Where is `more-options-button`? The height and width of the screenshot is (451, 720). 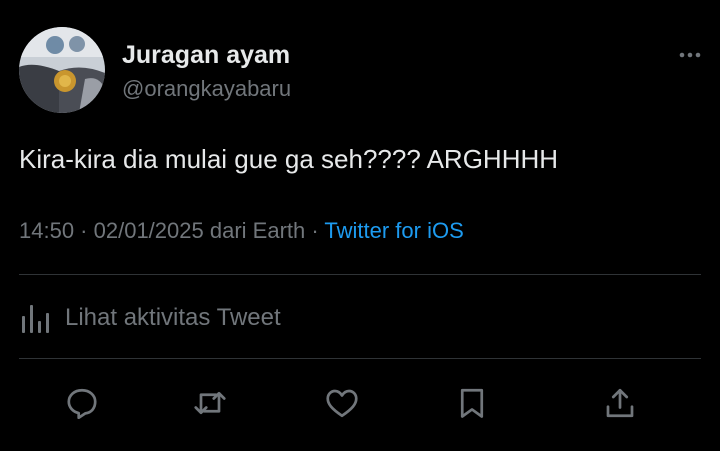 more-options-button is located at coordinates (690, 55).